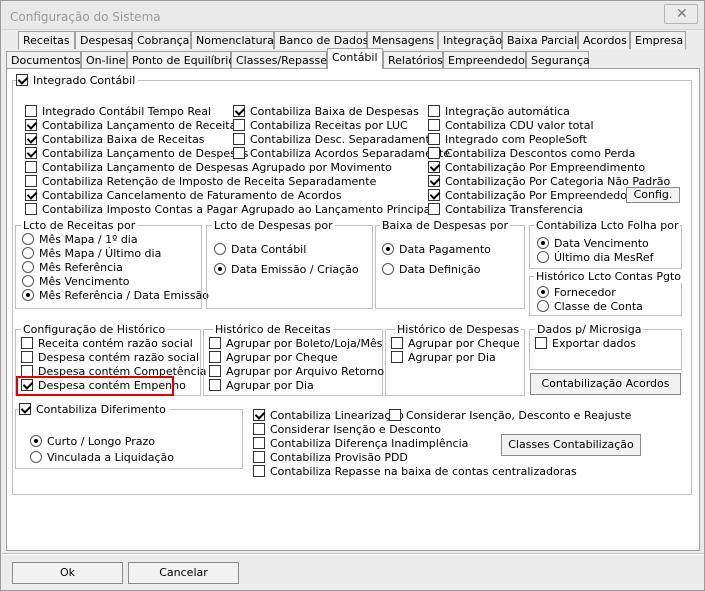 This screenshot has height=591, width=705. I want to click on radio-data-pagamento: Data Pagamento, so click(436, 249).